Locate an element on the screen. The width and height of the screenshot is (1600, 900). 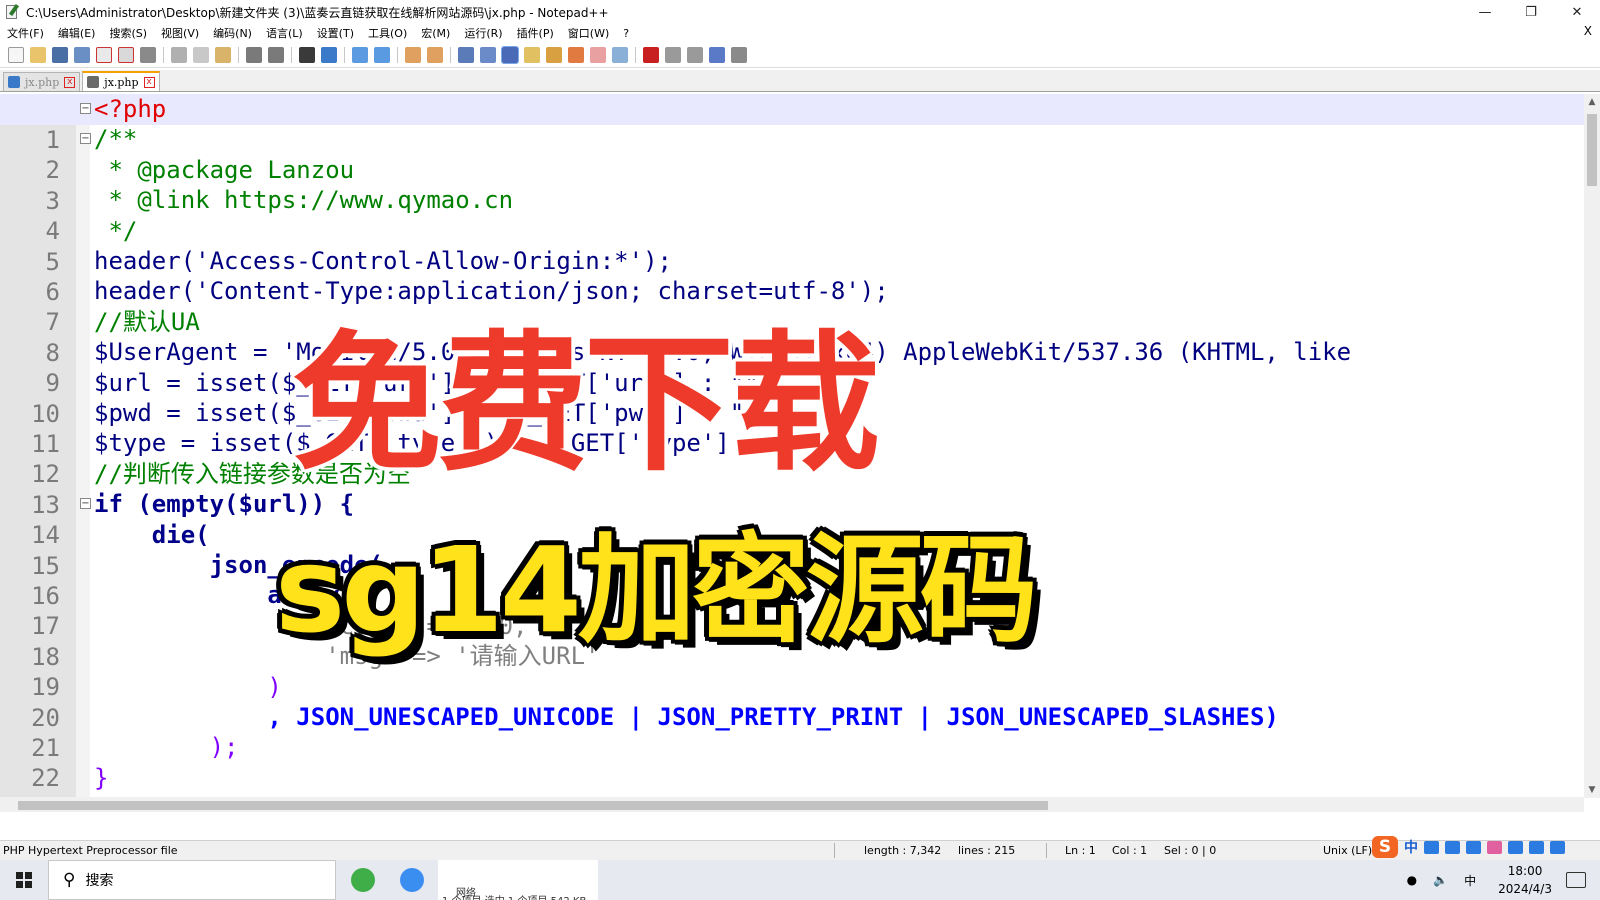
open-file-icon is located at coordinates (38, 54).